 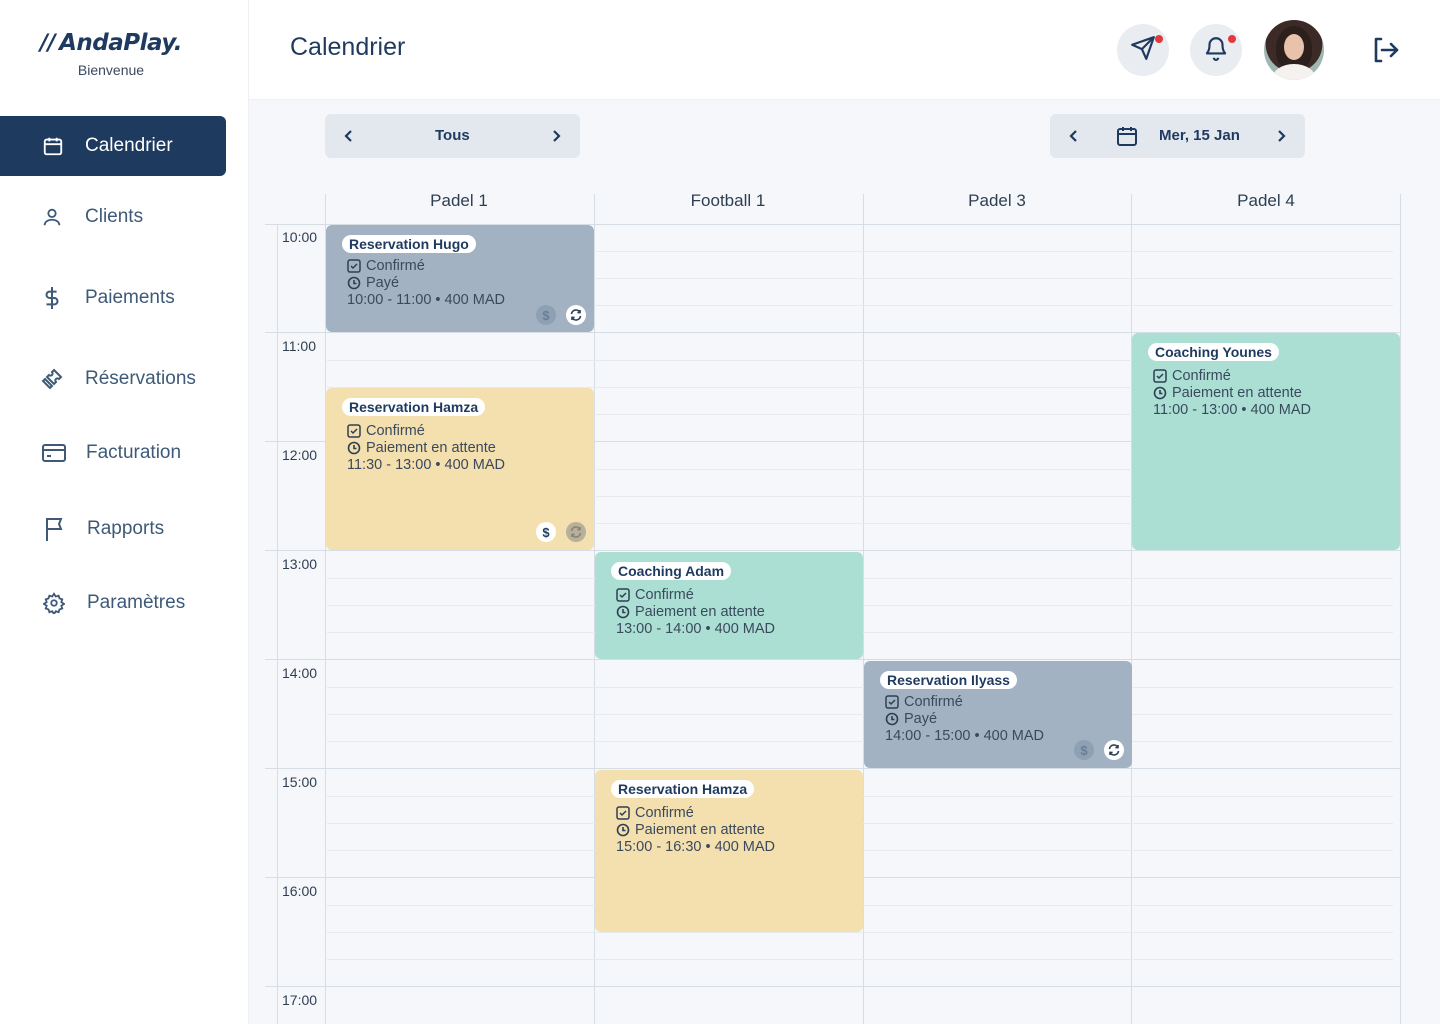 What do you see at coordinates (459, 200) in the screenshot?
I see `column-header-padel-1: Padel 1` at bounding box center [459, 200].